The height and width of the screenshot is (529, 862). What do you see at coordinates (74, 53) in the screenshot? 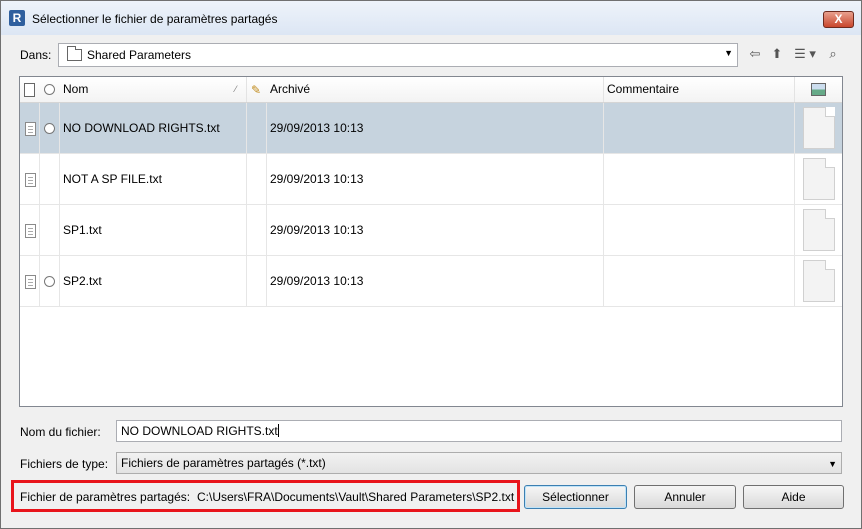
I see `folder-icon` at bounding box center [74, 53].